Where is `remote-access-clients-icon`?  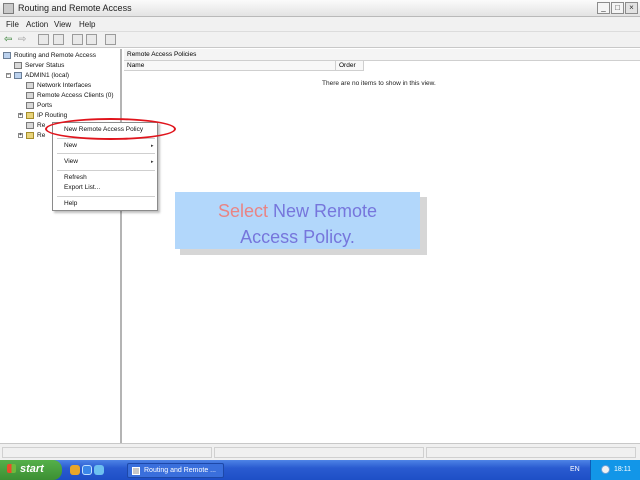 remote-access-clients-icon is located at coordinates (30, 95).